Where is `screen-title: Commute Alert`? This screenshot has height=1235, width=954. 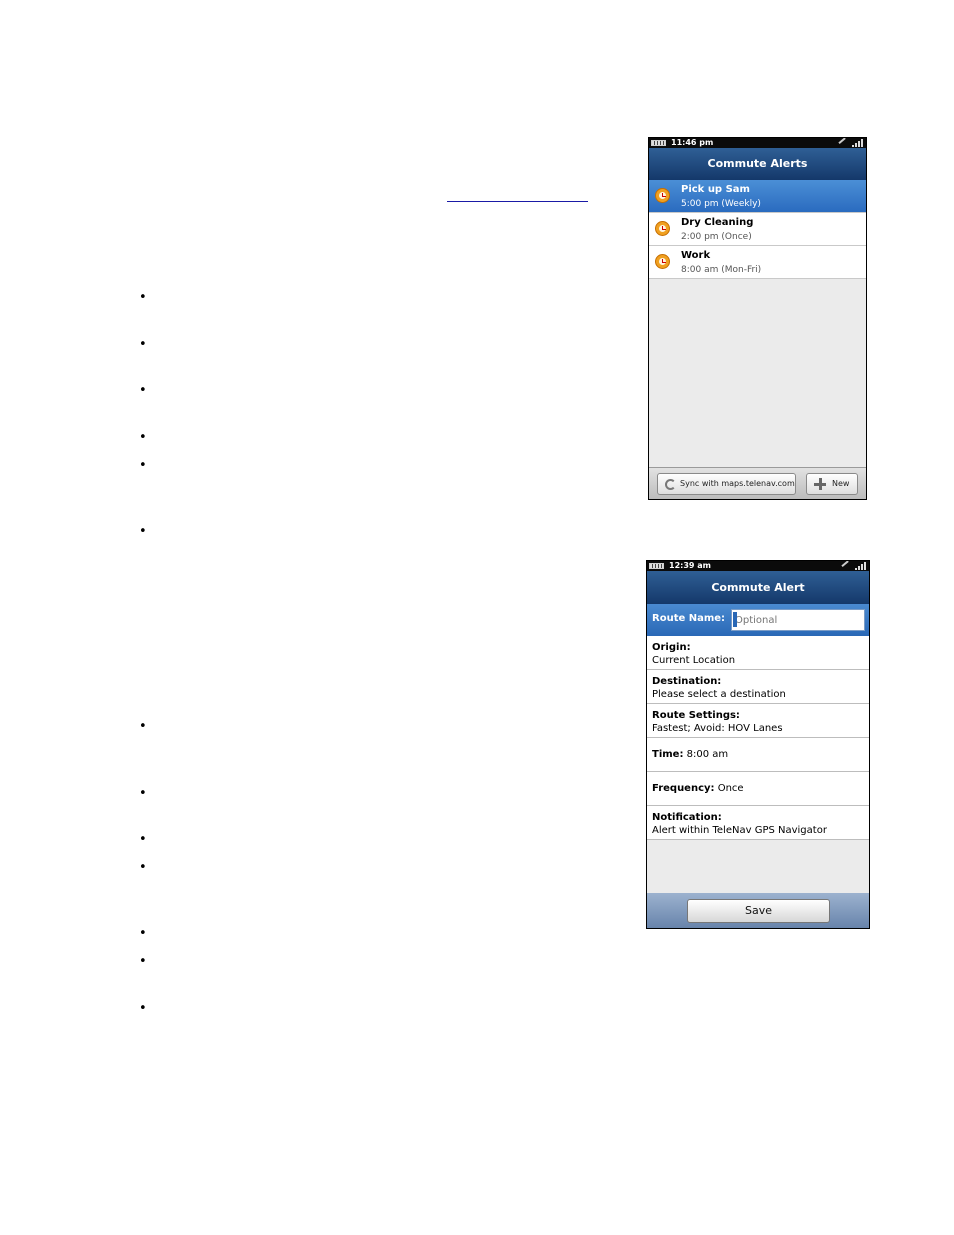
screen-title: Commute Alert is located at coordinates (758, 587).